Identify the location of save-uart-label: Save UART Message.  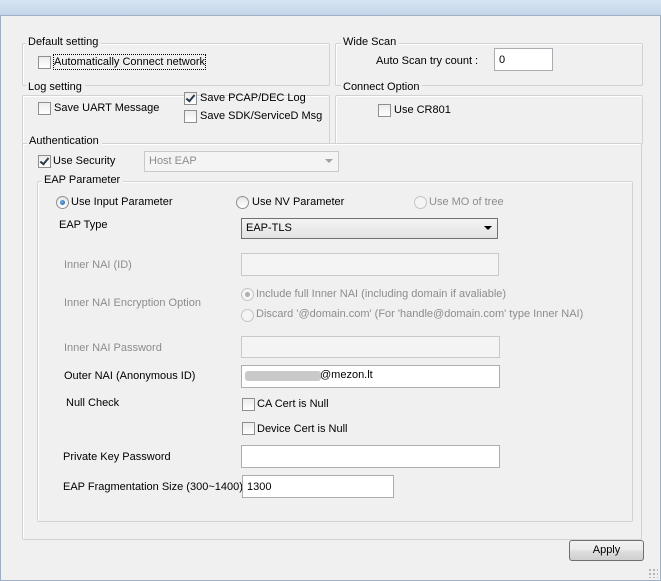
(106, 108).